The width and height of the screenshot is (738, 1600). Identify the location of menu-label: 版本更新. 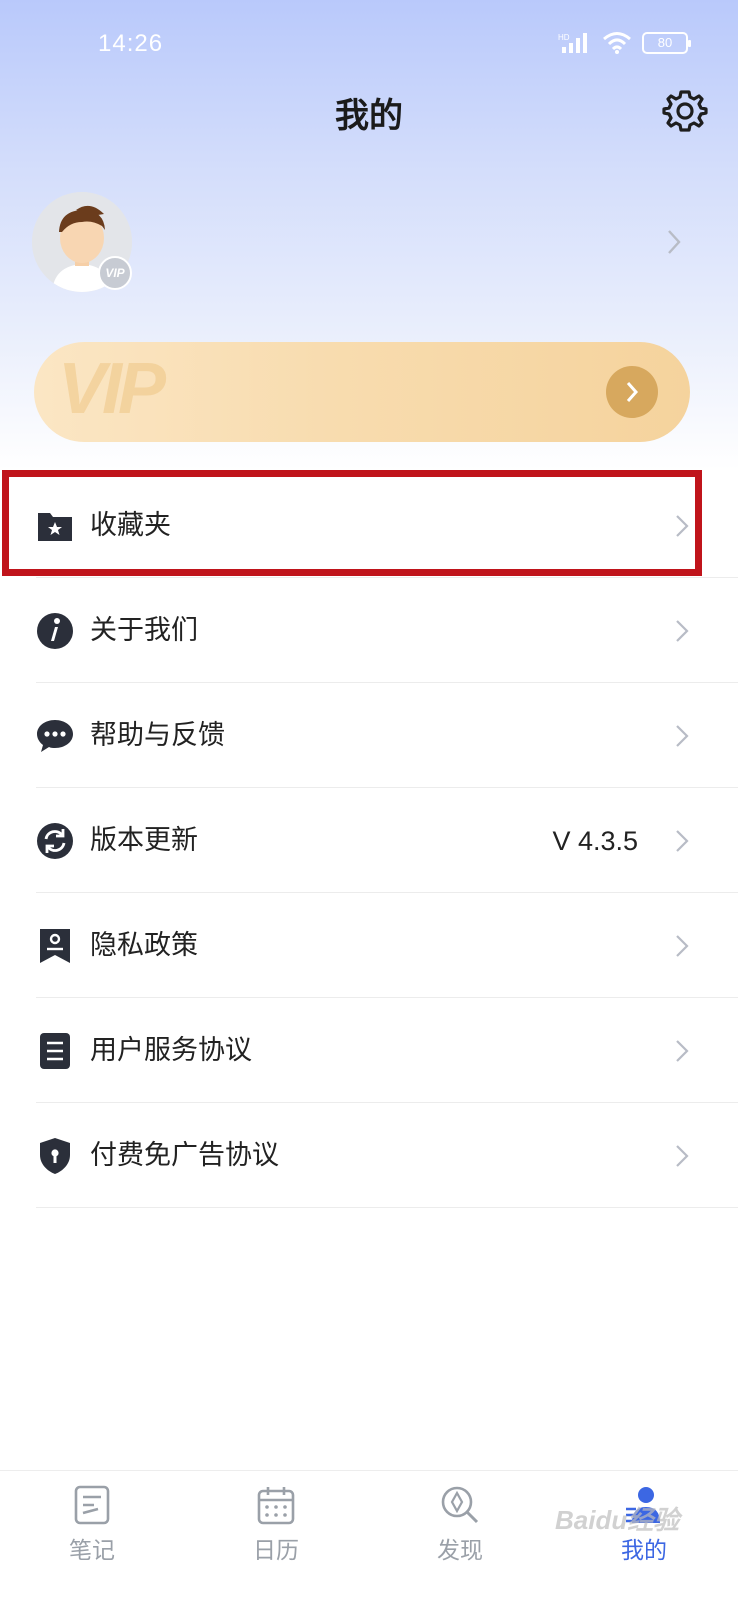
(144, 840).